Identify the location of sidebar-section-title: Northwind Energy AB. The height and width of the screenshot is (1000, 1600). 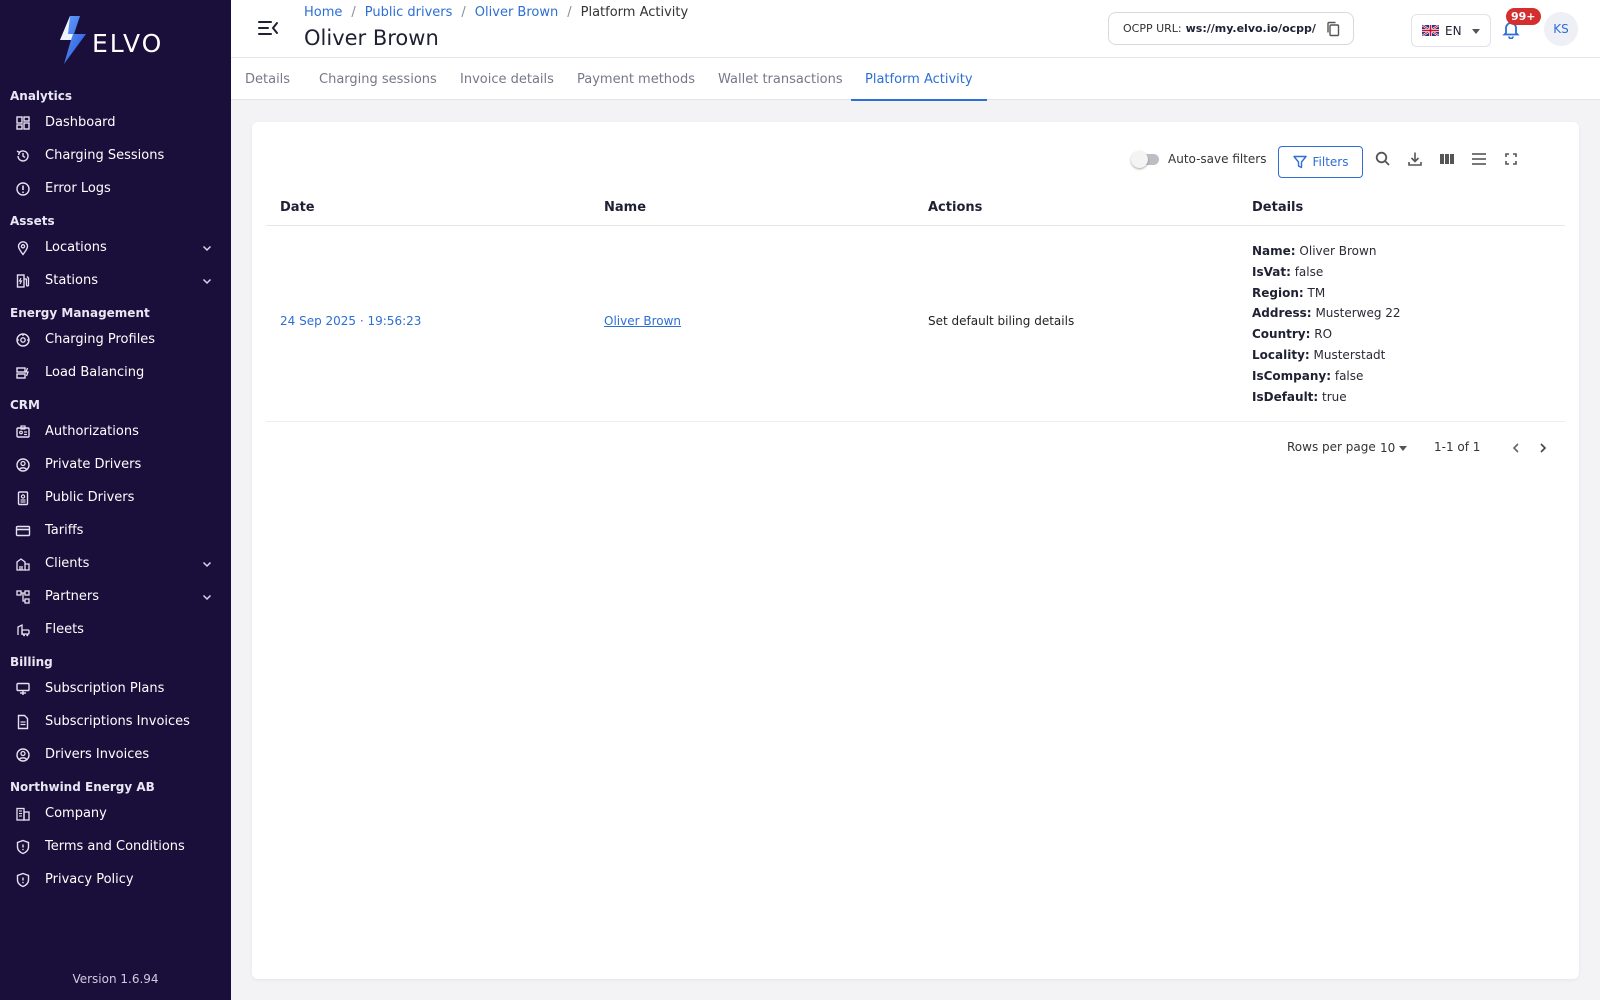
(82, 787).